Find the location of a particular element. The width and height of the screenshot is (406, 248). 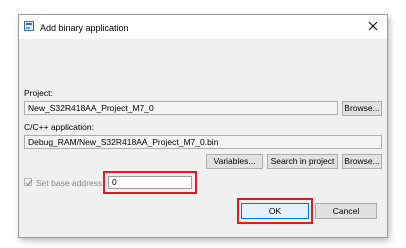

project-label: Project: is located at coordinates (38, 93).